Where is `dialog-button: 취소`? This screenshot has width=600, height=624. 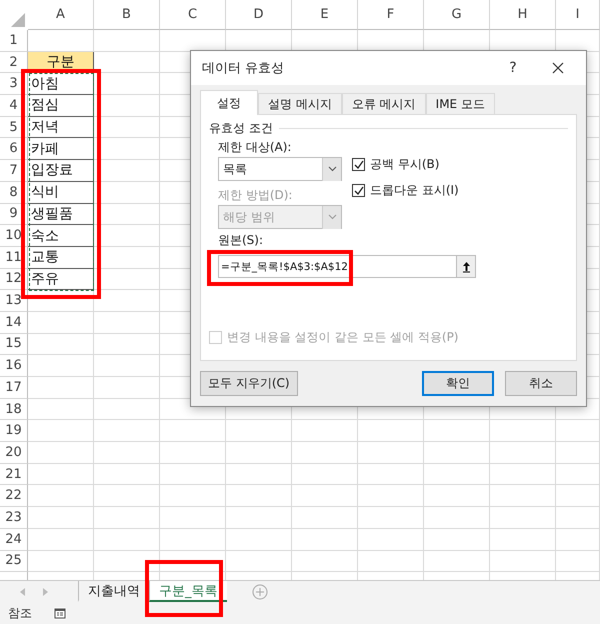 dialog-button: 취소 is located at coordinates (541, 383).